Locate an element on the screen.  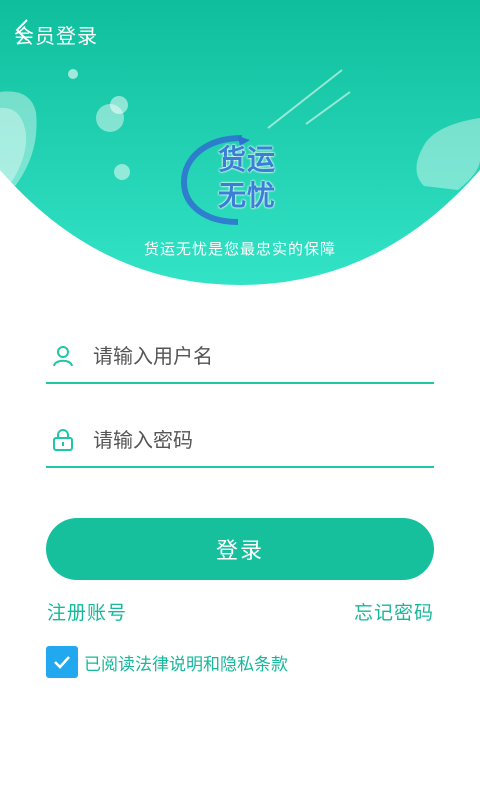
username-field is located at coordinates (240, 357).